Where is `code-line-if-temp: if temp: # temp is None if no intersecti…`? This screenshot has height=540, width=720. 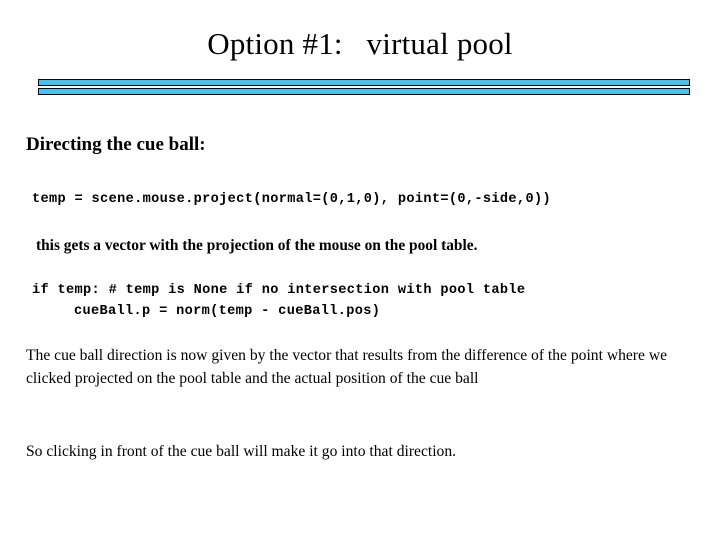 code-line-if-temp: if temp: # temp is None if no intersecti… is located at coordinates (279, 290).